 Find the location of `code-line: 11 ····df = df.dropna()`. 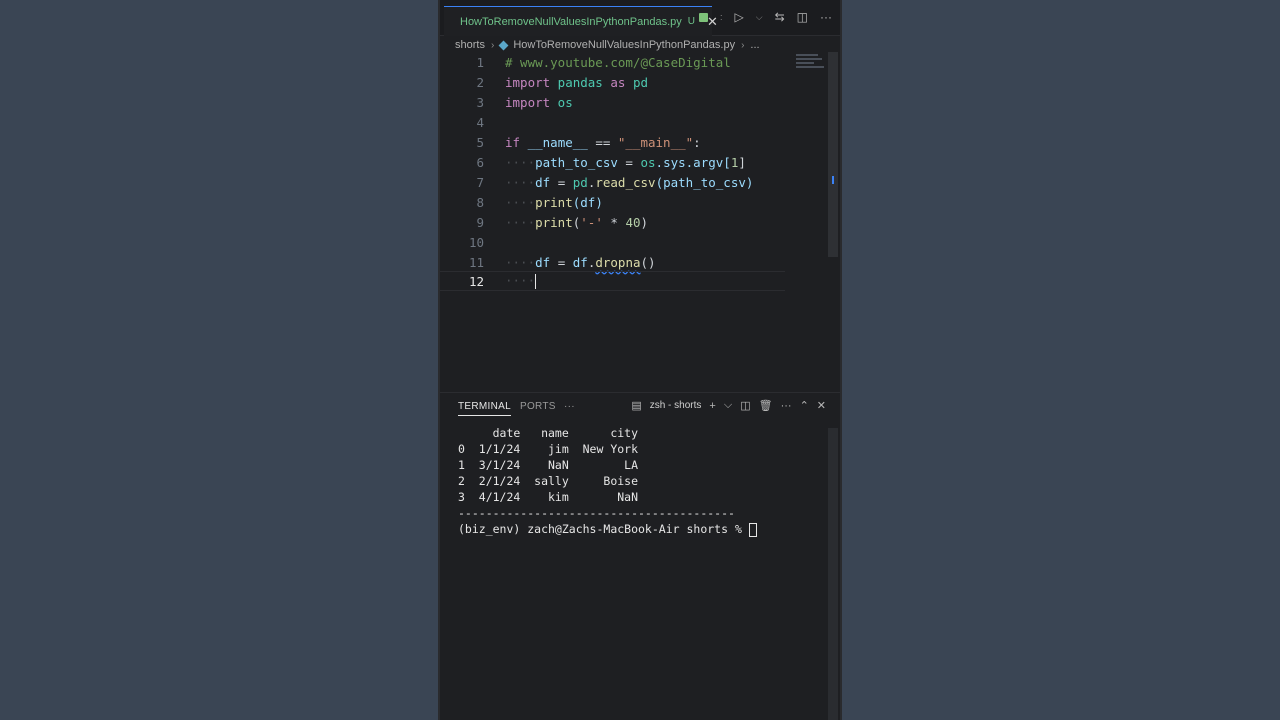

code-line: 11 ····df = df.dropna() is located at coordinates (635, 262).